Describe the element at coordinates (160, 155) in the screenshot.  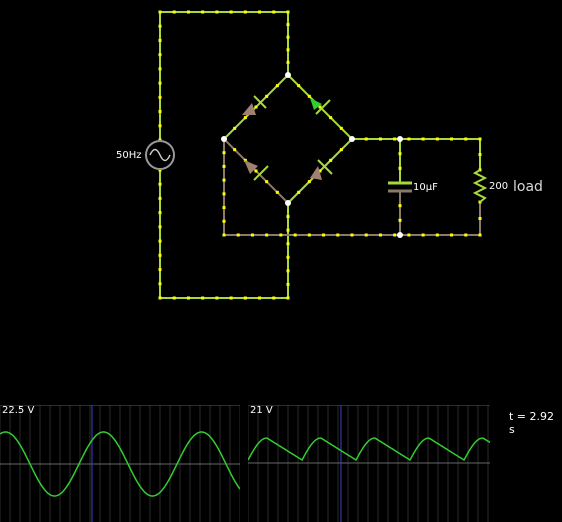
I see `ac-source` at that location.